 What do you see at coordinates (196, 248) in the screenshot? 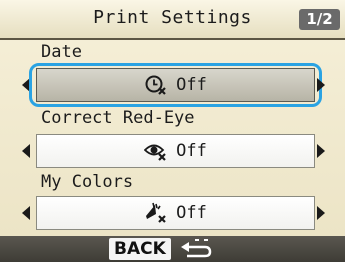
I see `return-arrow-icon` at bounding box center [196, 248].